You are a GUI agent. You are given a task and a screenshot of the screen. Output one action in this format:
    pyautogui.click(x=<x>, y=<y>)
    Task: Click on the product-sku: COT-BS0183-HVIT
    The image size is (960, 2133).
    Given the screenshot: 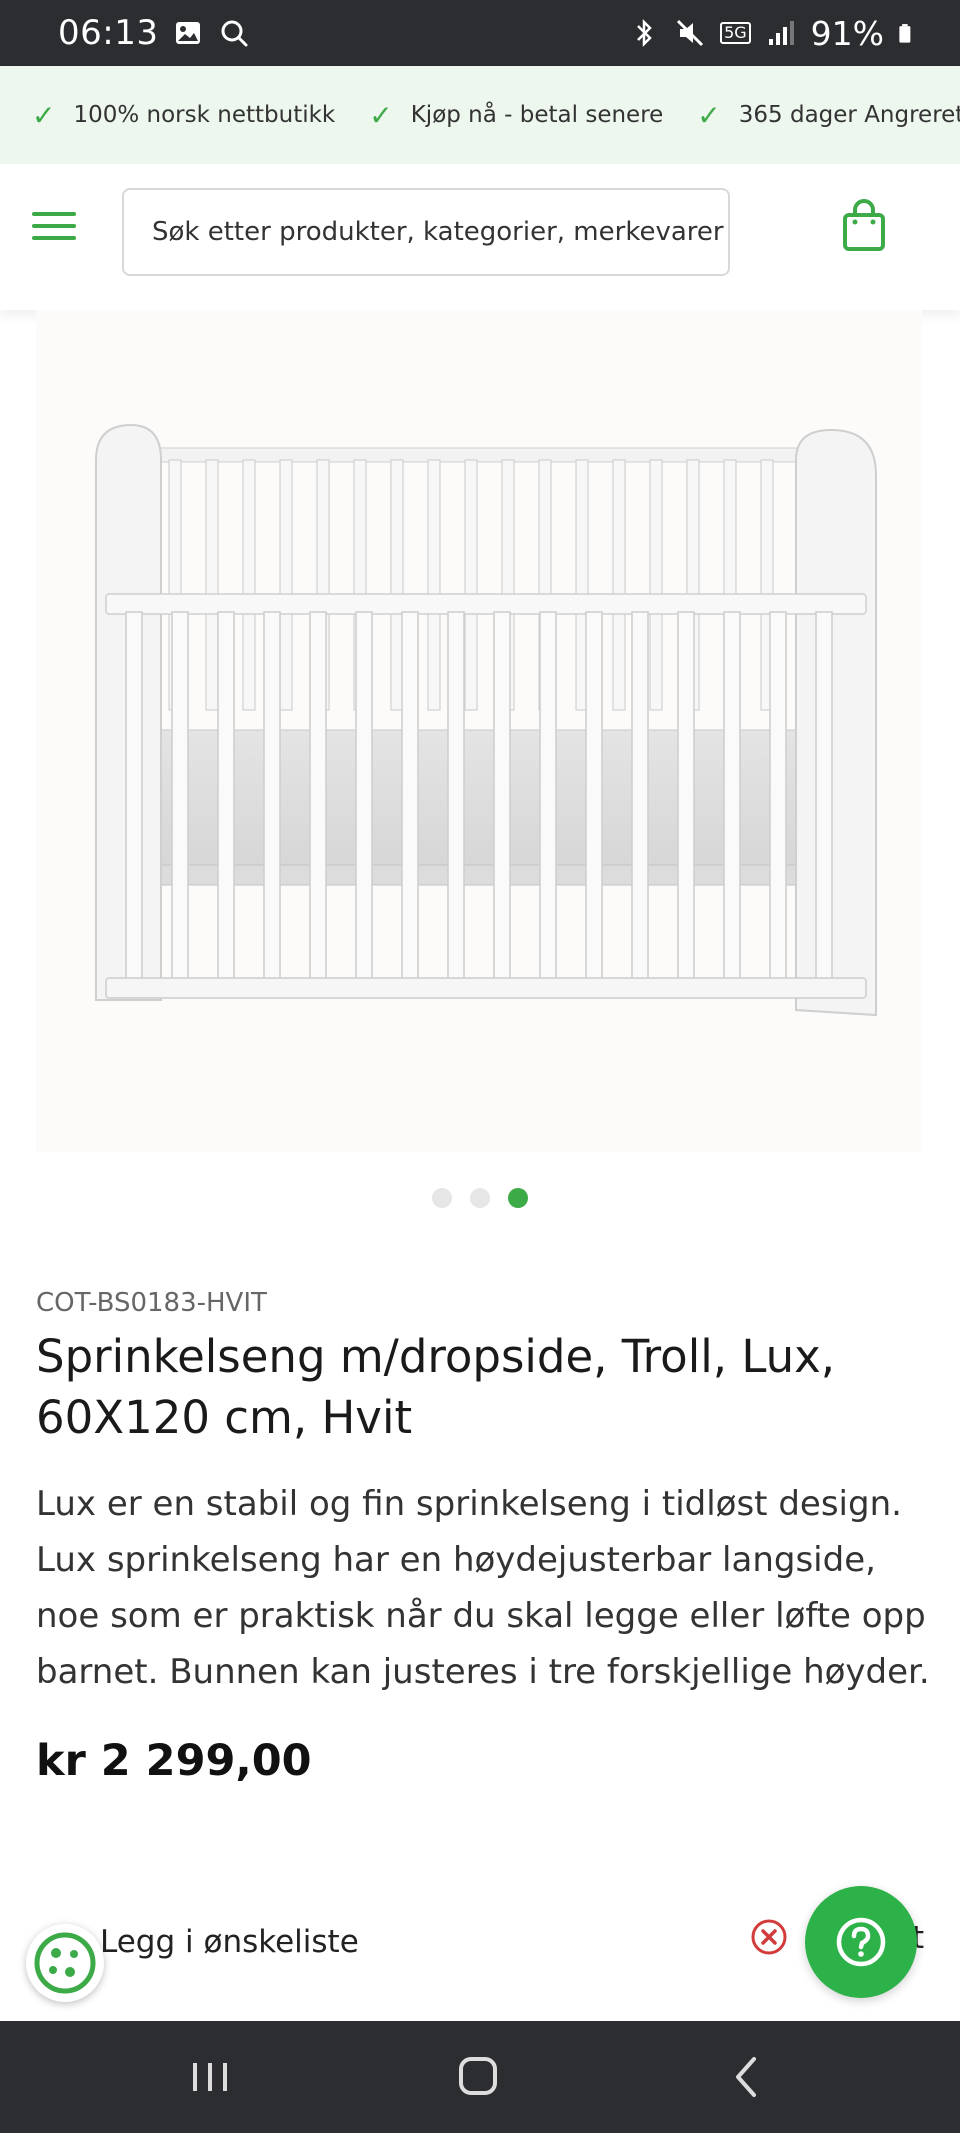 What is the action you would take?
    pyautogui.click(x=151, y=1303)
    